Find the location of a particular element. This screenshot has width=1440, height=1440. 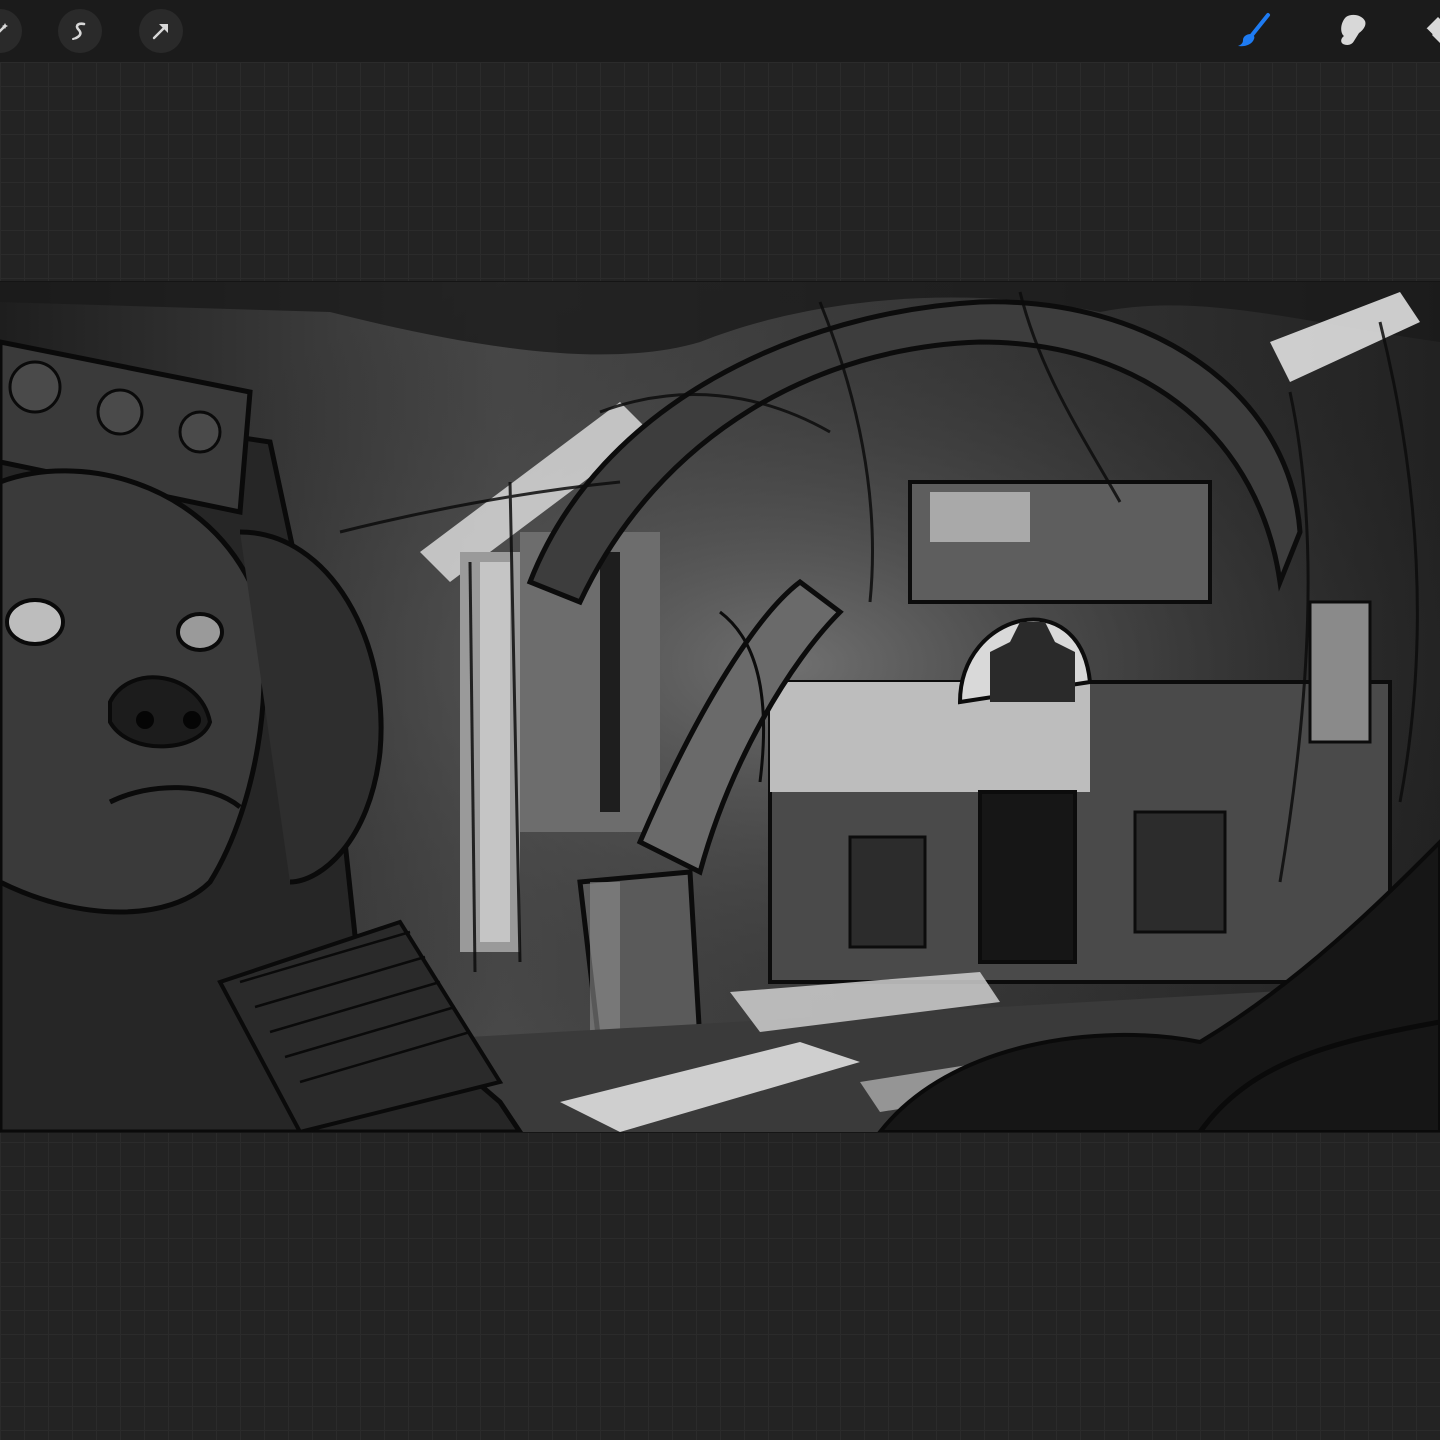

transform-tool-button is located at coordinates (161, 31).